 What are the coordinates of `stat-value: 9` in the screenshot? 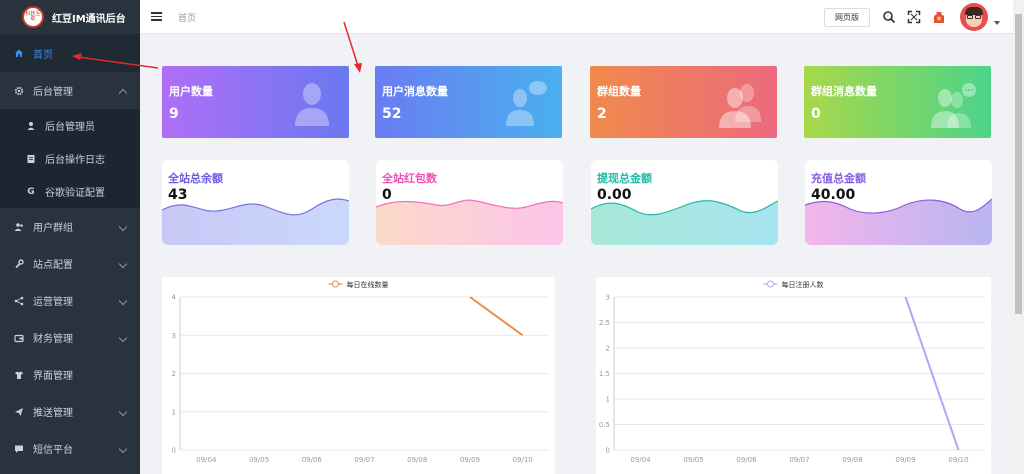 It's located at (174, 114).